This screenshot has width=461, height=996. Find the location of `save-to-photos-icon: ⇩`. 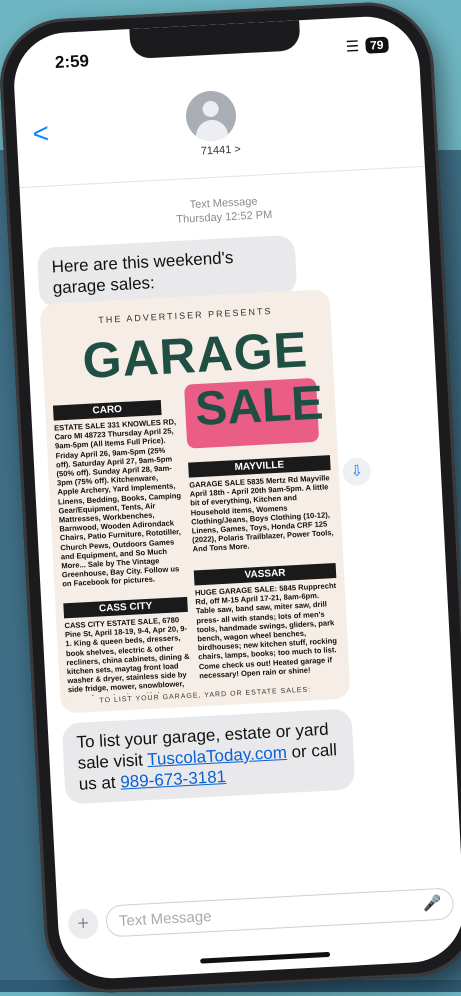

save-to-photos-icon: ⇩ is located at coordinates (357, 472).